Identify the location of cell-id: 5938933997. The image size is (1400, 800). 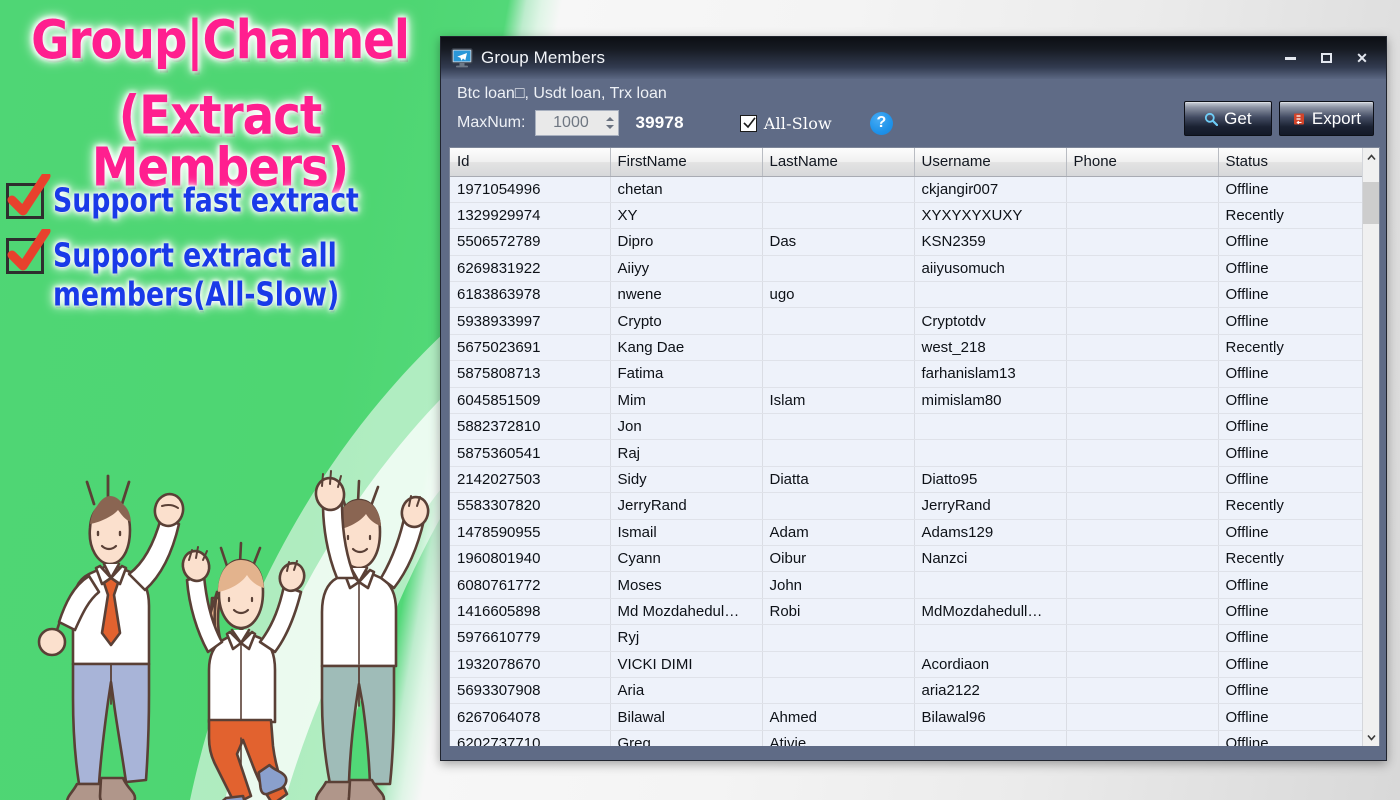
(530, 321).